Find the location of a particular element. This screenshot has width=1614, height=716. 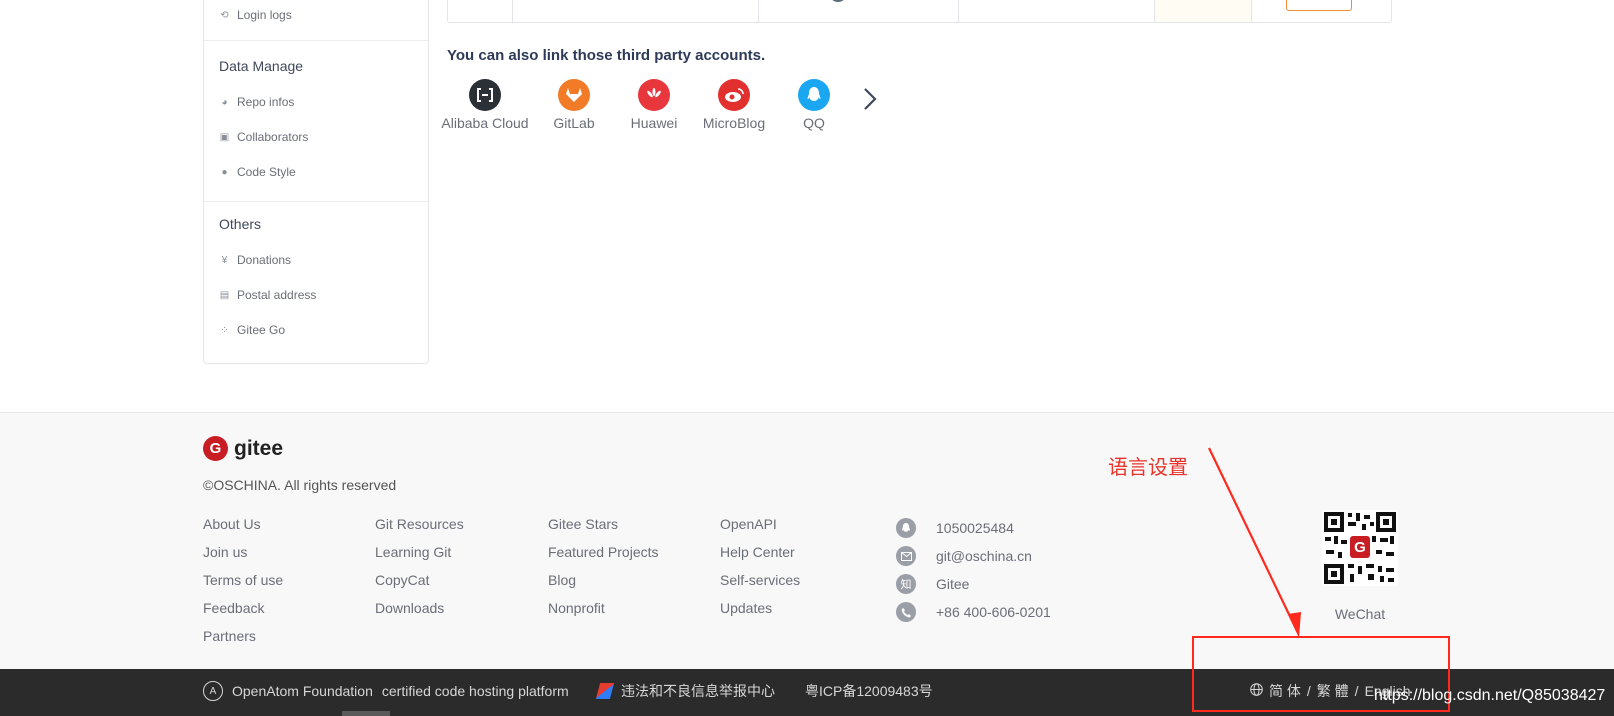

annotation-label: 语言设置 is located at coordinates (1148, 468).